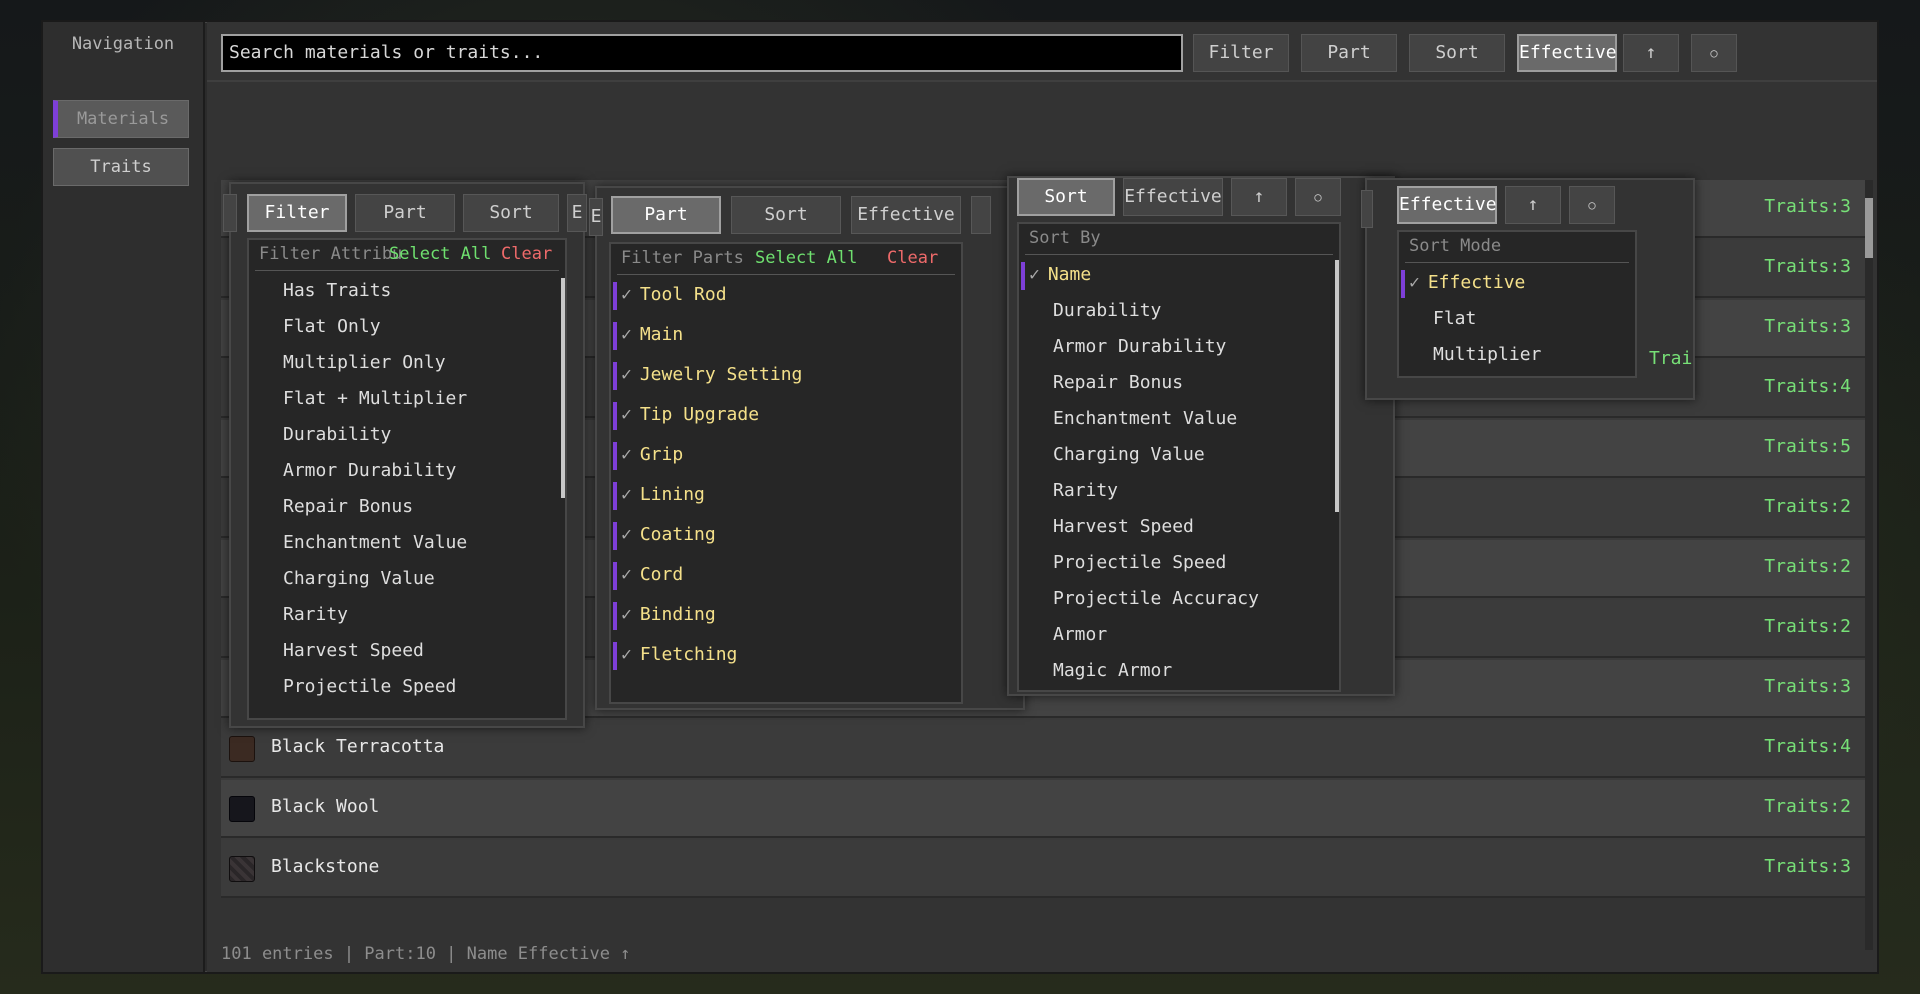 This screenshot has height=994, width=1920. I want to click on filter-option: Flat + Multiplier, so click(375, 398).